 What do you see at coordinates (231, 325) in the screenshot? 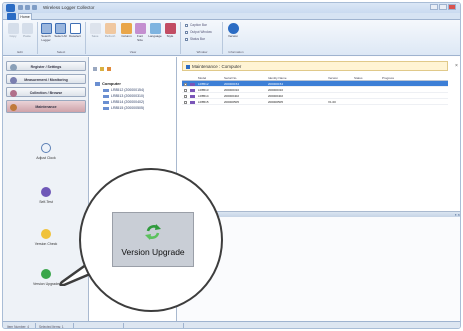
I see `status-bar: Item Number: 4 Selected Items: 1` at bounding box center [231, 325].